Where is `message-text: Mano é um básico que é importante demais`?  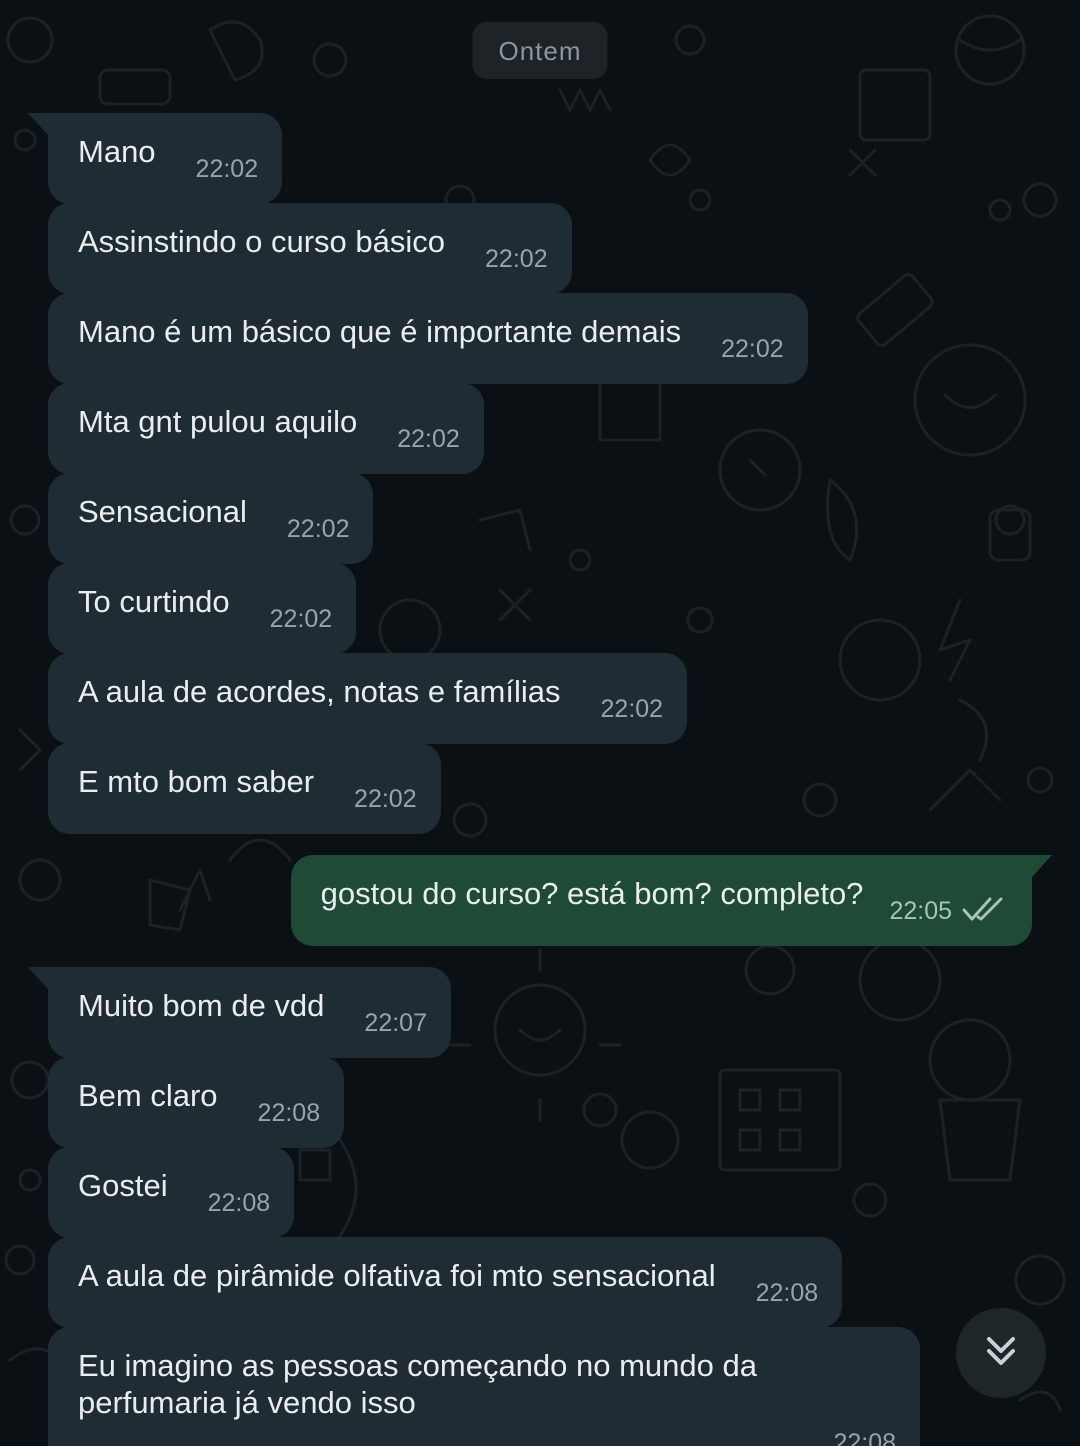 message-text: Mano é um básico que é importante demais is located at coordinates (380, 331).